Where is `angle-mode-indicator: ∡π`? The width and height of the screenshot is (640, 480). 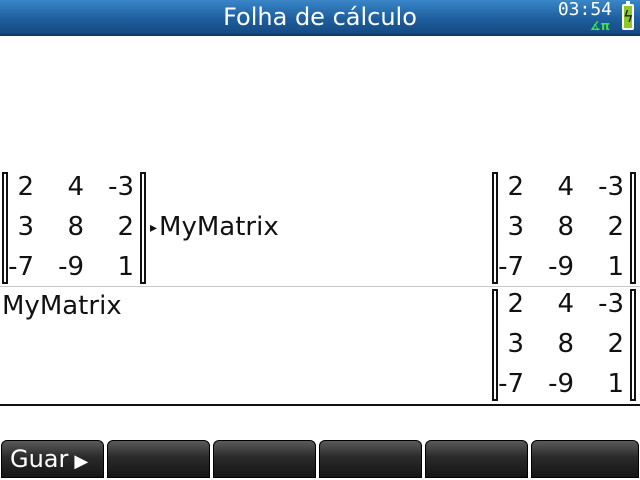 angle-mode-indicator: ∡π is located at coordinates (599, 26).